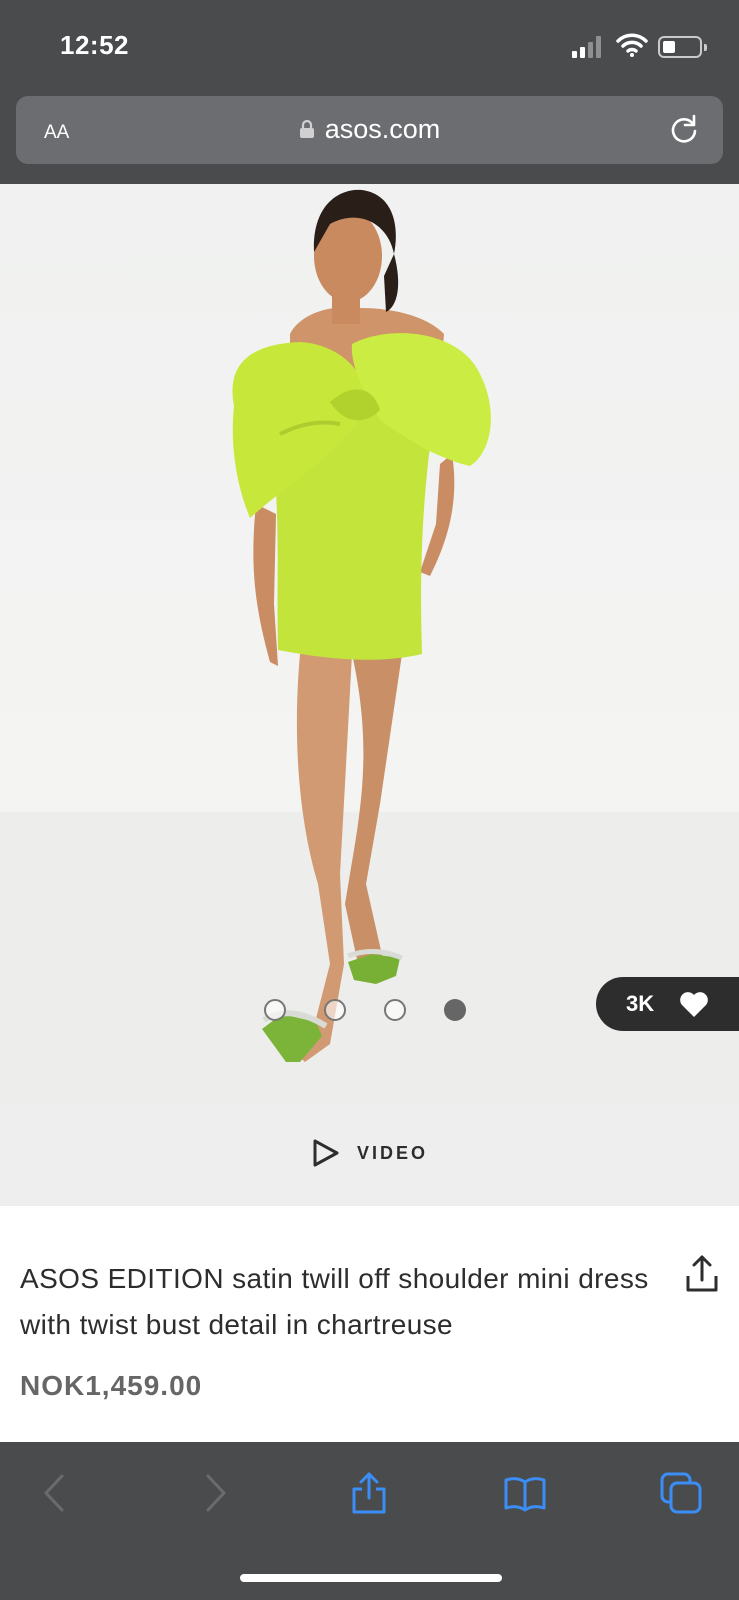  What do you see at coordinates (55, 1493) in the screenshot?
I see `back-icon` at bounding box center [55, 1493].